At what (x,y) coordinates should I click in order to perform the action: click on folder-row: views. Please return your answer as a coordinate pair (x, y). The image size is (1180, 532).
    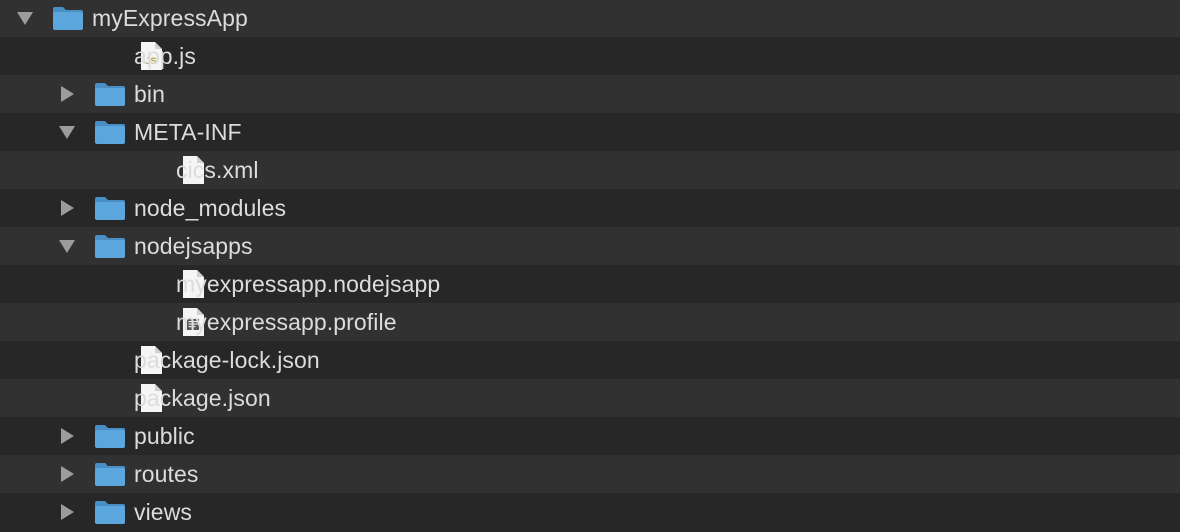
    Looking at the image, I should click on (590, 512).